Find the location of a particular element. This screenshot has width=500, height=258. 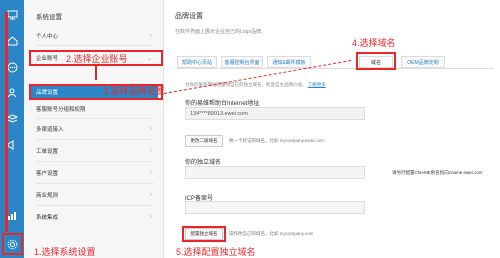

change-subdomain-button: 更改二级域名 is located at coordinates (204, 141).